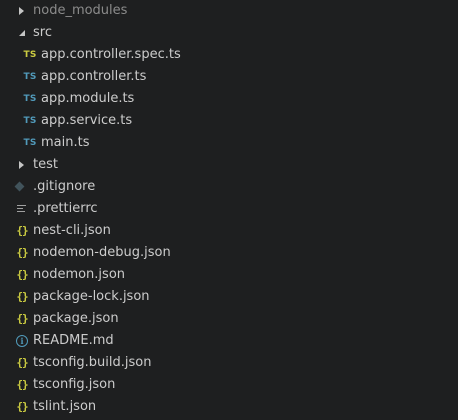 The width and height of the screenshot is (458, 420). What do you see at coordinates (87, 120) in the screenshot?
I see `file-label: app.service.ts` at bounding box center [87, 120].